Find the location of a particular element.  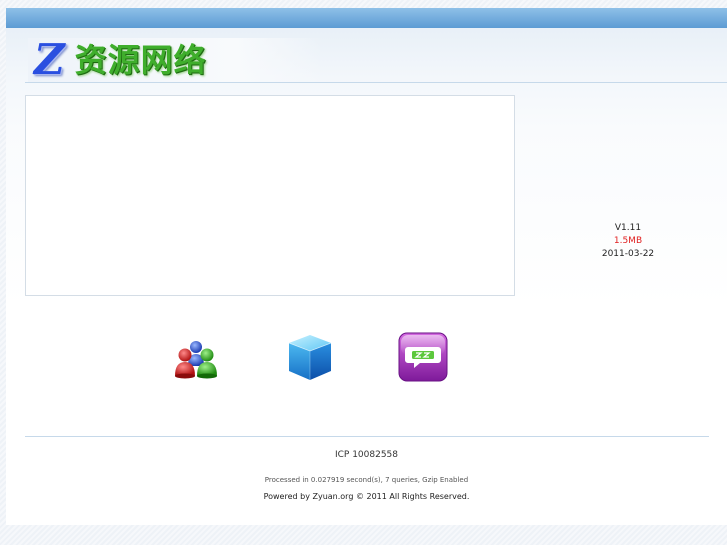

site-logo: Z 资源网络 is located at coordinates (175, 60).